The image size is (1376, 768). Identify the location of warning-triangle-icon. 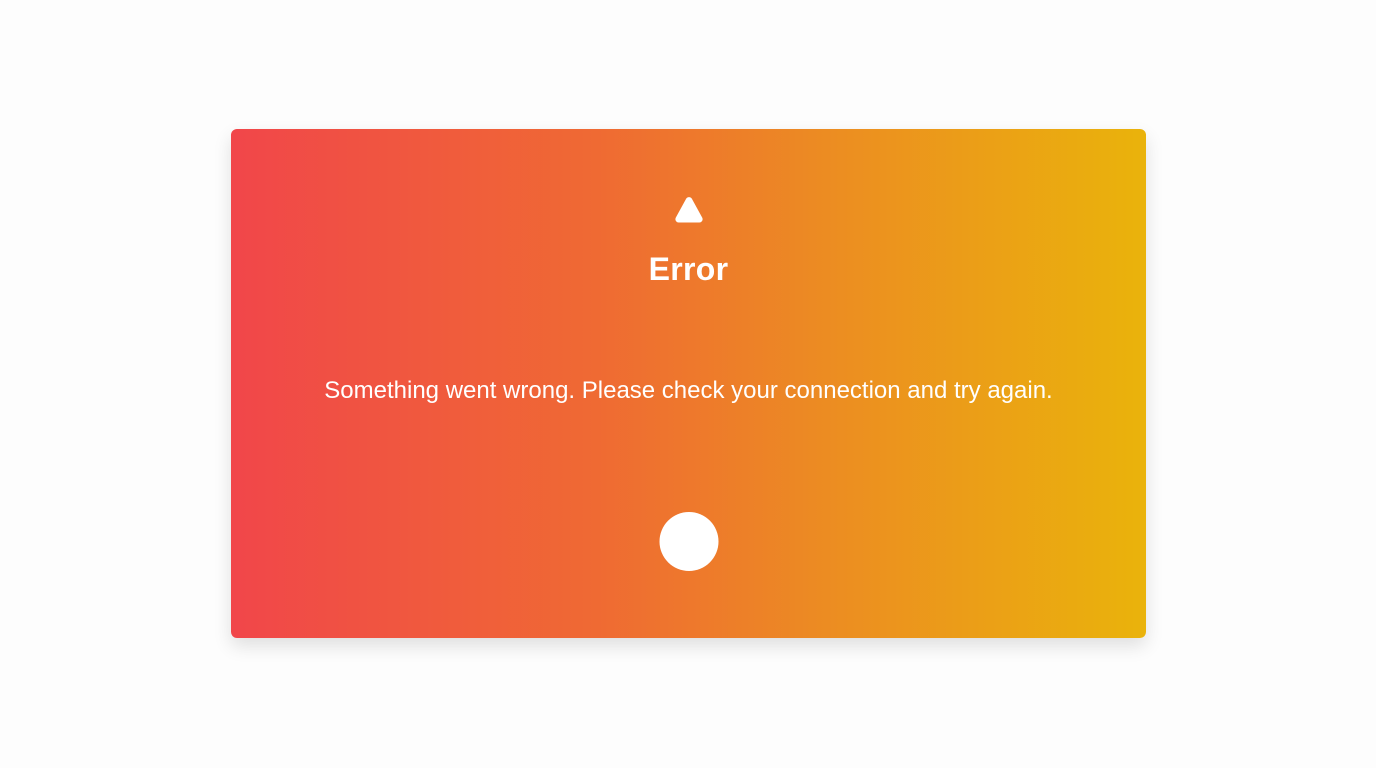
(689, 210).